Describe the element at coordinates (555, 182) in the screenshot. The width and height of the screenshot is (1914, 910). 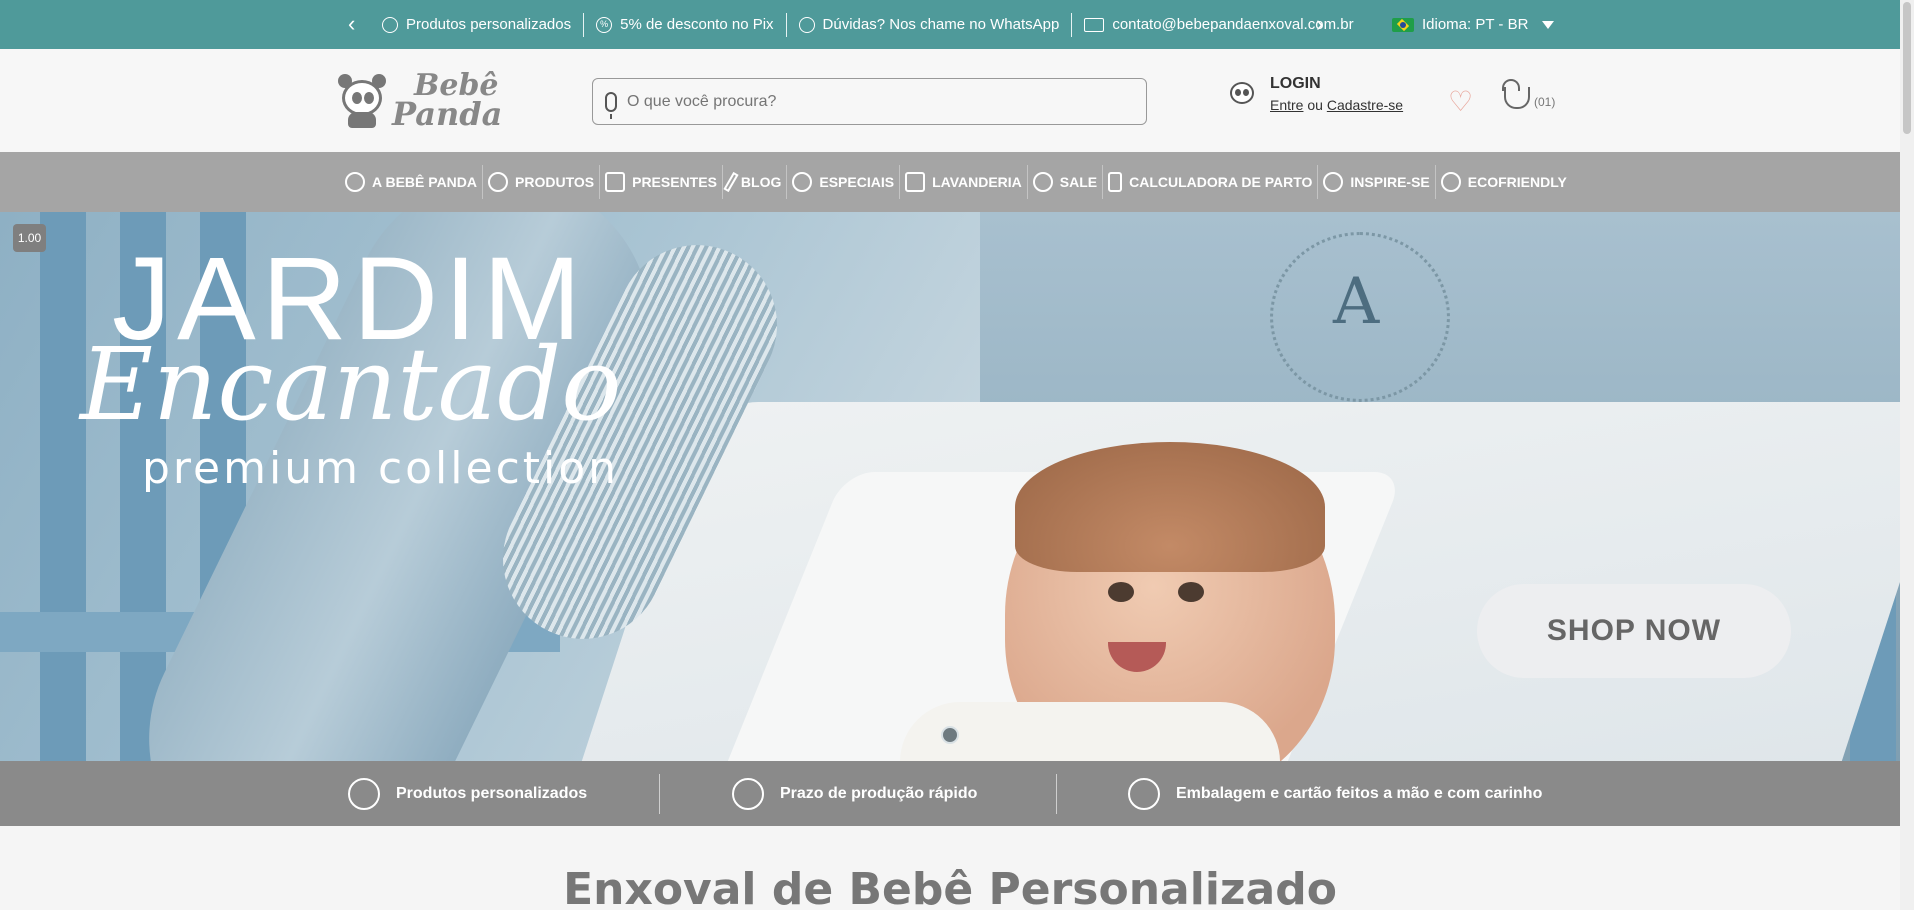
I see `nav-label: PRODUTOS` at that location.